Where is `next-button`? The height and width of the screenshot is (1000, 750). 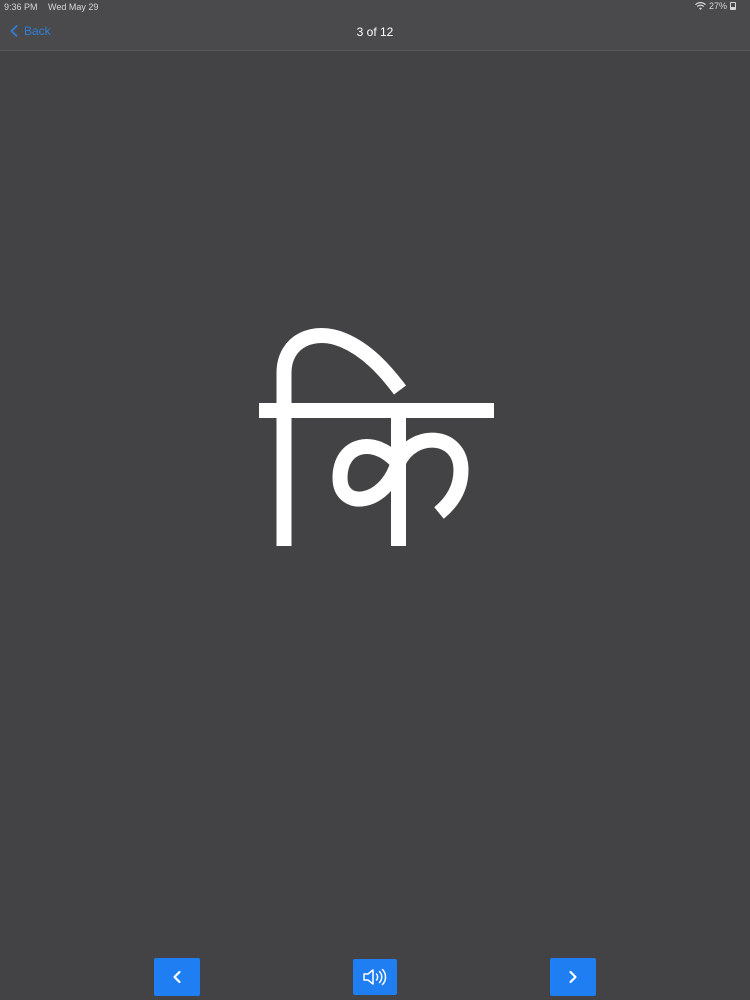 next-button is located at coordinates (573, 977).